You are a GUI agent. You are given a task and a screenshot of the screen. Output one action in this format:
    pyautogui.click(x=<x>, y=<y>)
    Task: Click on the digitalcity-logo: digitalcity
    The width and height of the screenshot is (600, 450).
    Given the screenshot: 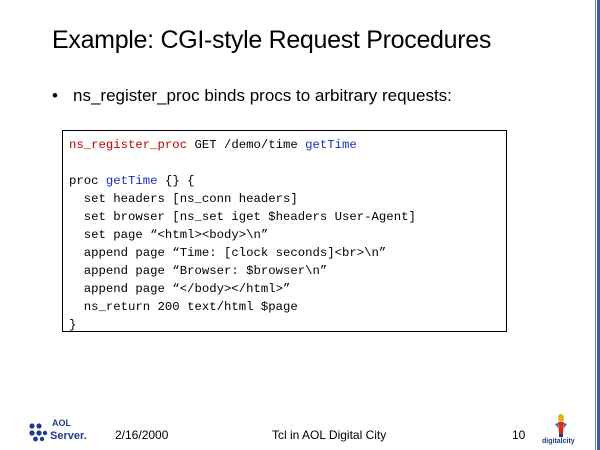 What is the action you would take?
    pyautogui.click(x=561, y=429)
    